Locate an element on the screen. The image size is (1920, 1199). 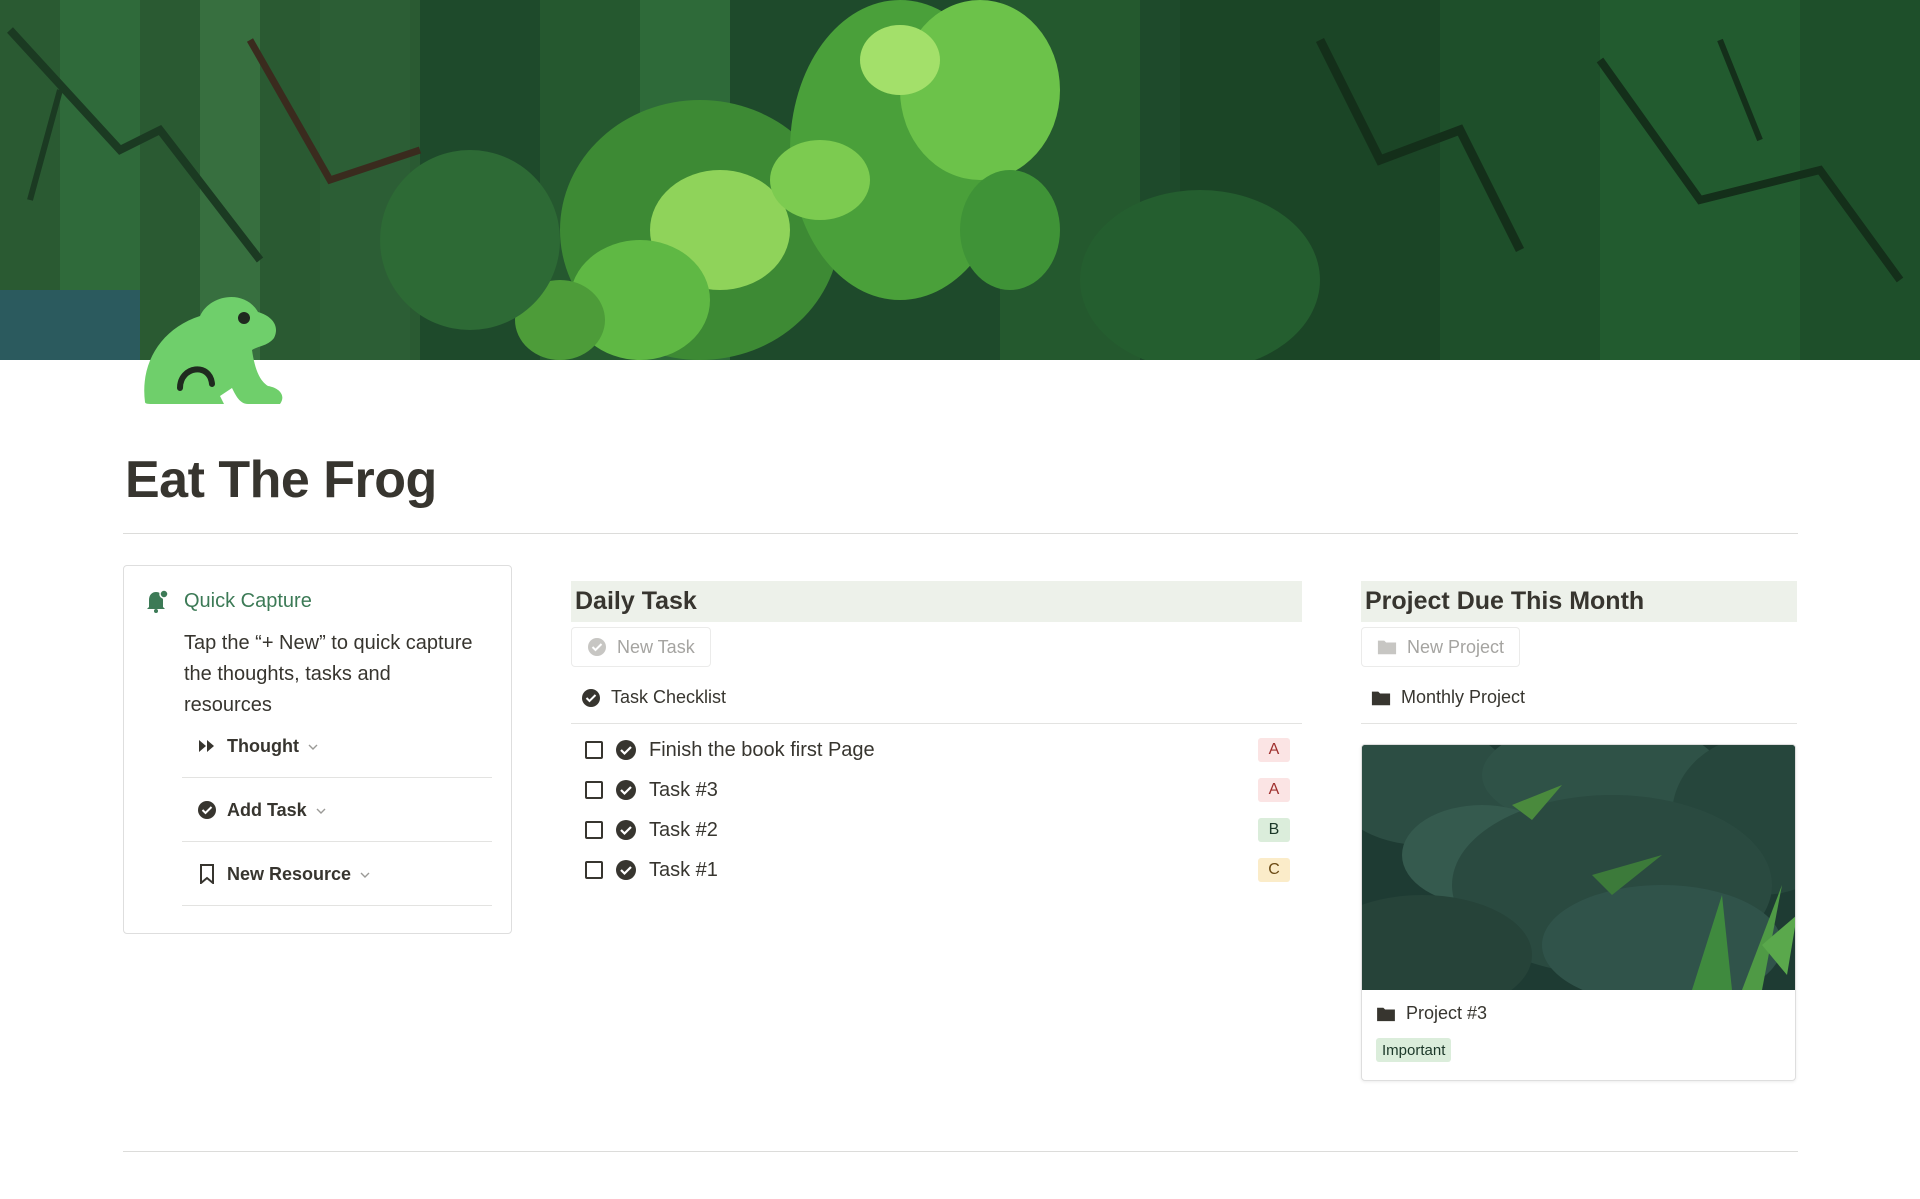
view-name: Task Checklist is located at coordinates (669, 697).